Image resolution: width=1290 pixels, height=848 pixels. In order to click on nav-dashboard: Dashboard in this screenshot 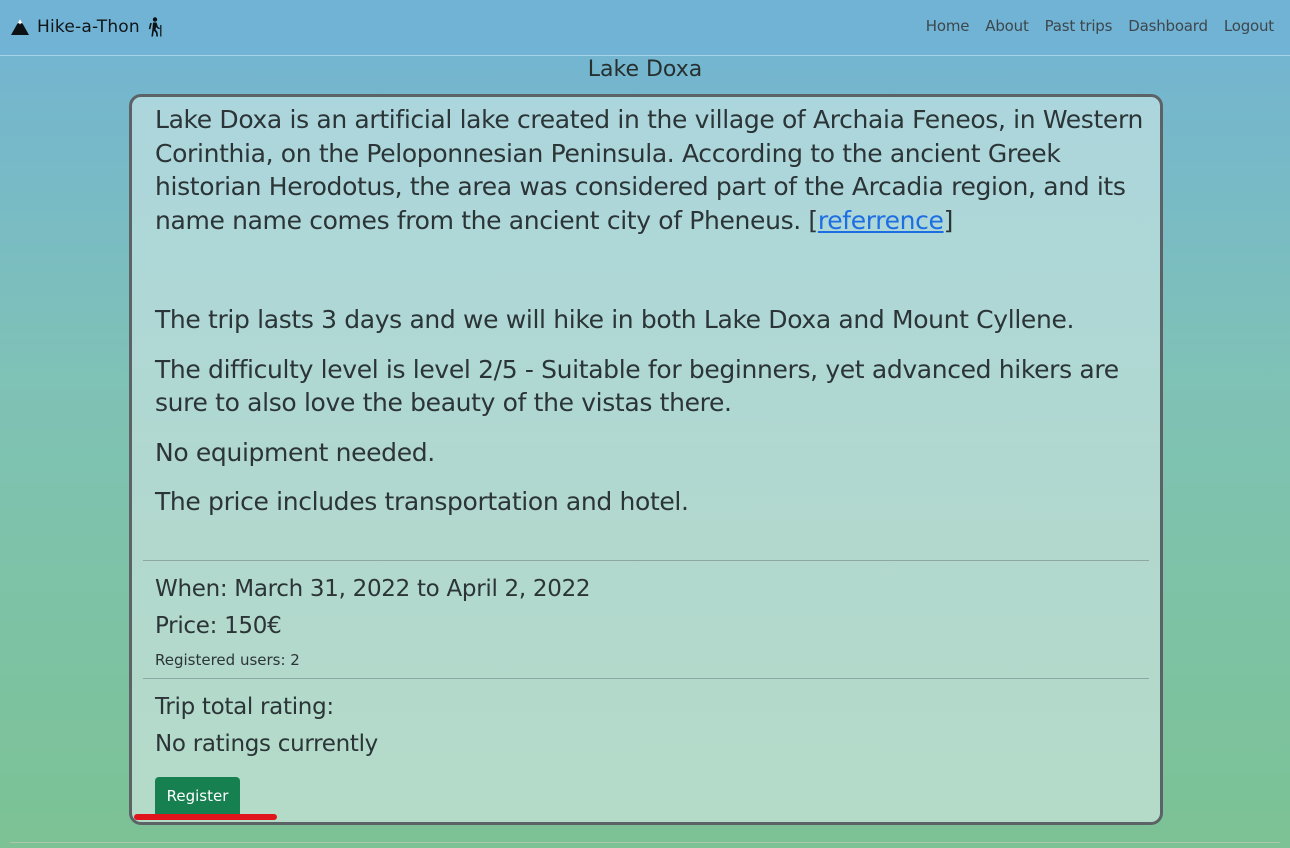, I will do `click(1168, 26)`.